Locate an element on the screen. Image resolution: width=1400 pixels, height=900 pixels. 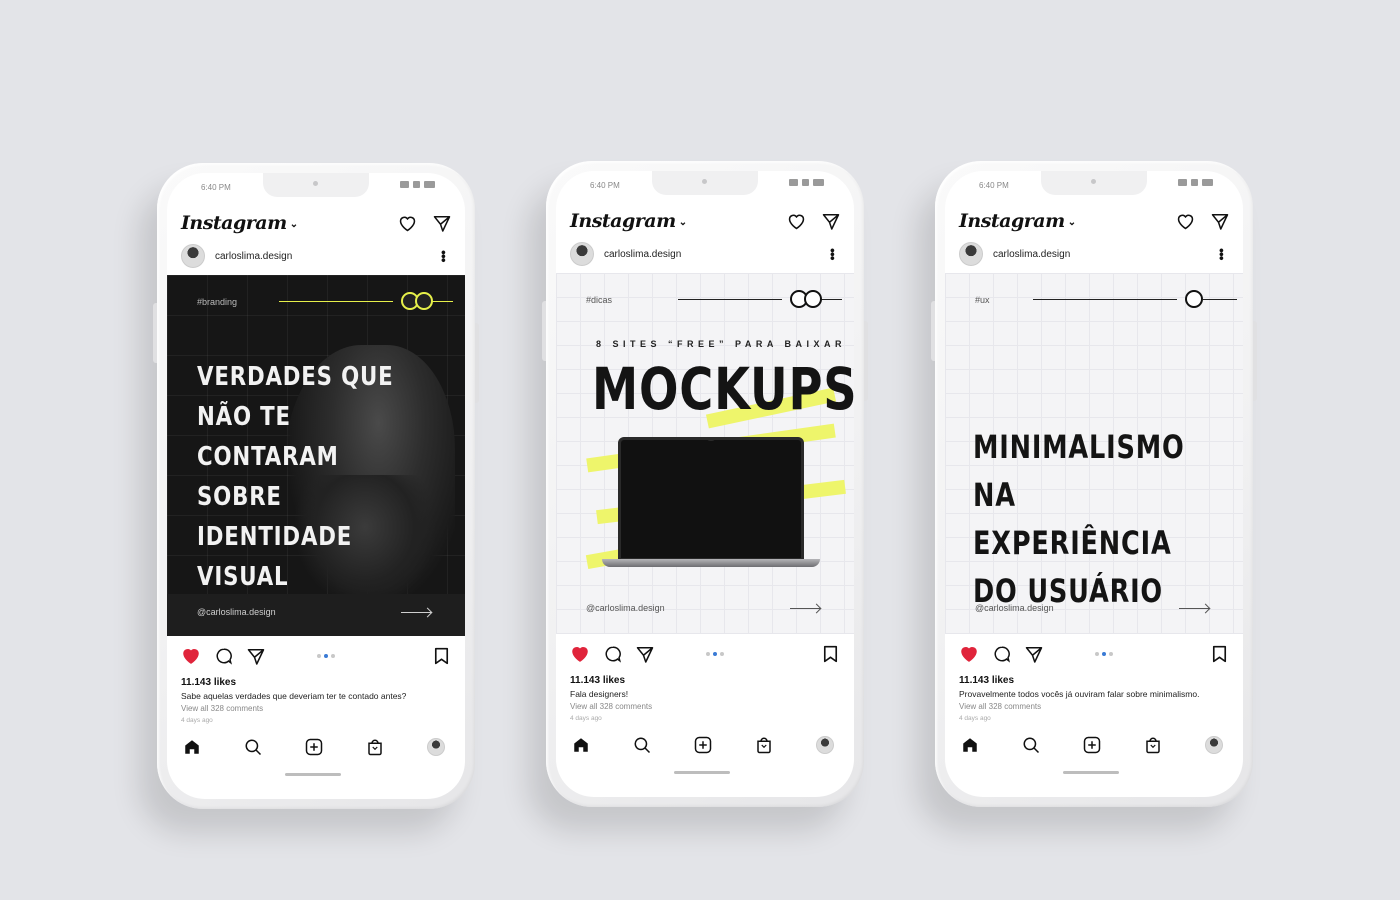
wifi-icon is located at coordinates (1194, 182).